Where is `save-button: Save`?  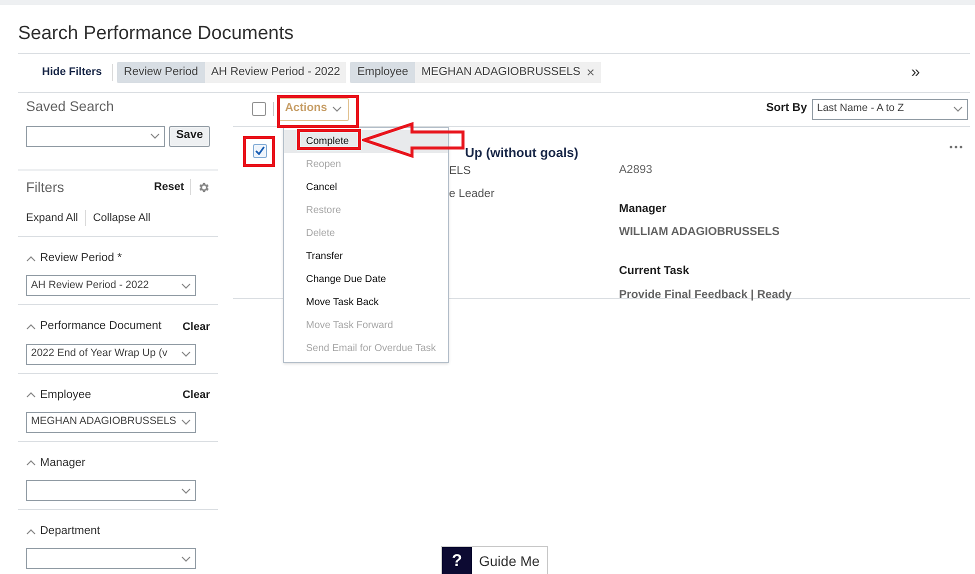 save-button: Save is located at coordinates (189, 136).